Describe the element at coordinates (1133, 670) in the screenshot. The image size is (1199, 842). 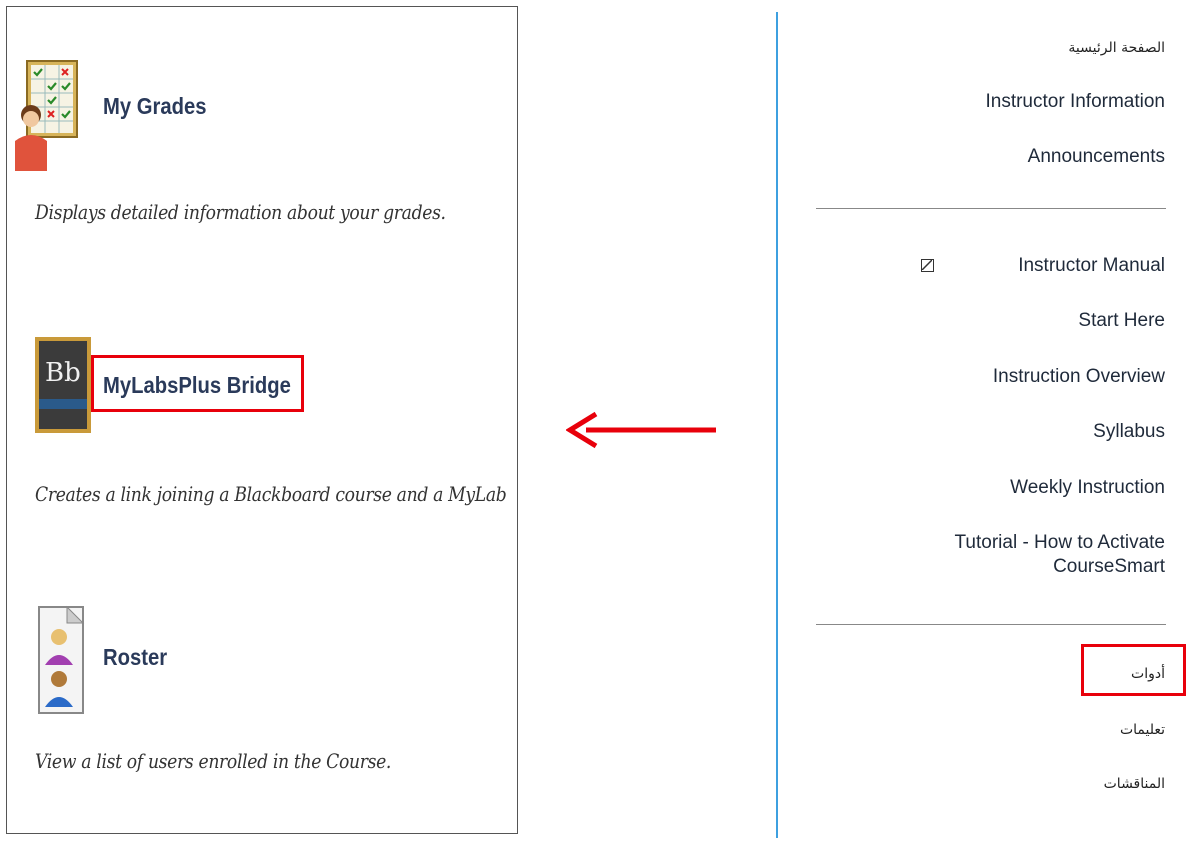
I see `tools-highlight-box` at that location.